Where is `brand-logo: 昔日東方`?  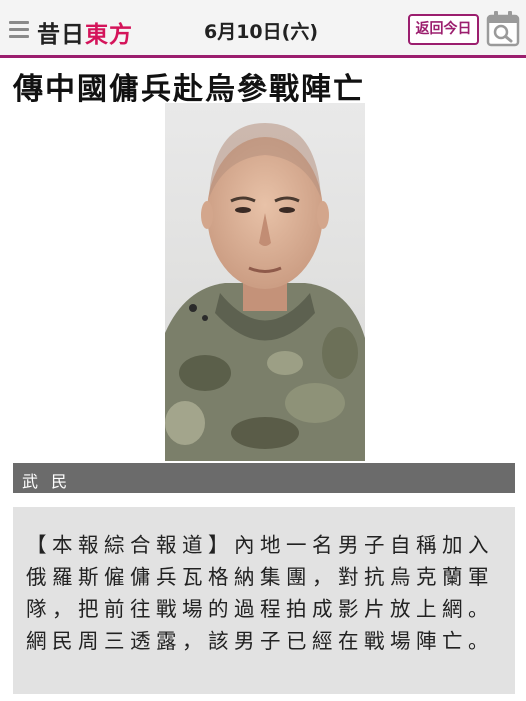
brand-logo: 昔日東方 is located at coordinates (85, 32).